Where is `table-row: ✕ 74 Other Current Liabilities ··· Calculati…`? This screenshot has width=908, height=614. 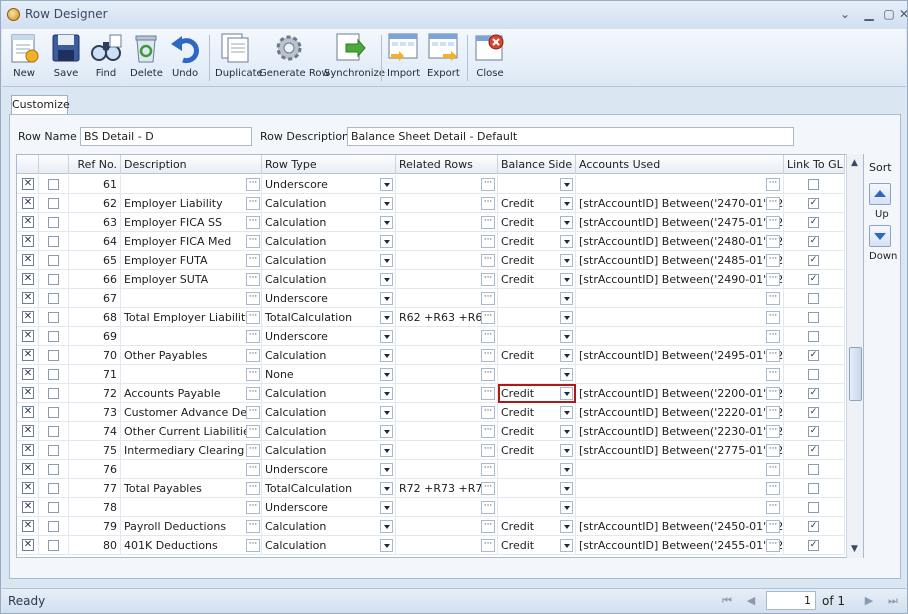
table-row: ✕ 74 Other Current Liabilities ··· Calculati… is located at coordinates (431, 431).